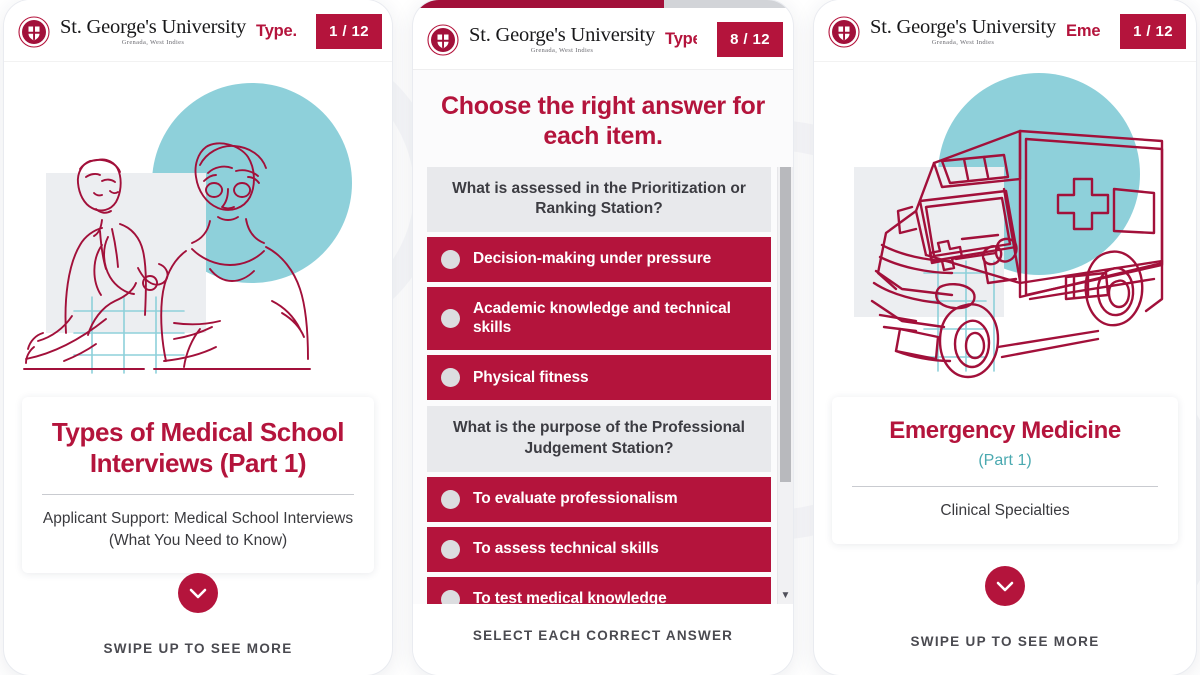 This screenshot has height=675, width=1200. Describe the element at coordinates (1005, 461) in the screenshot. I see `deck-part-3: (Part 1)` at that location.